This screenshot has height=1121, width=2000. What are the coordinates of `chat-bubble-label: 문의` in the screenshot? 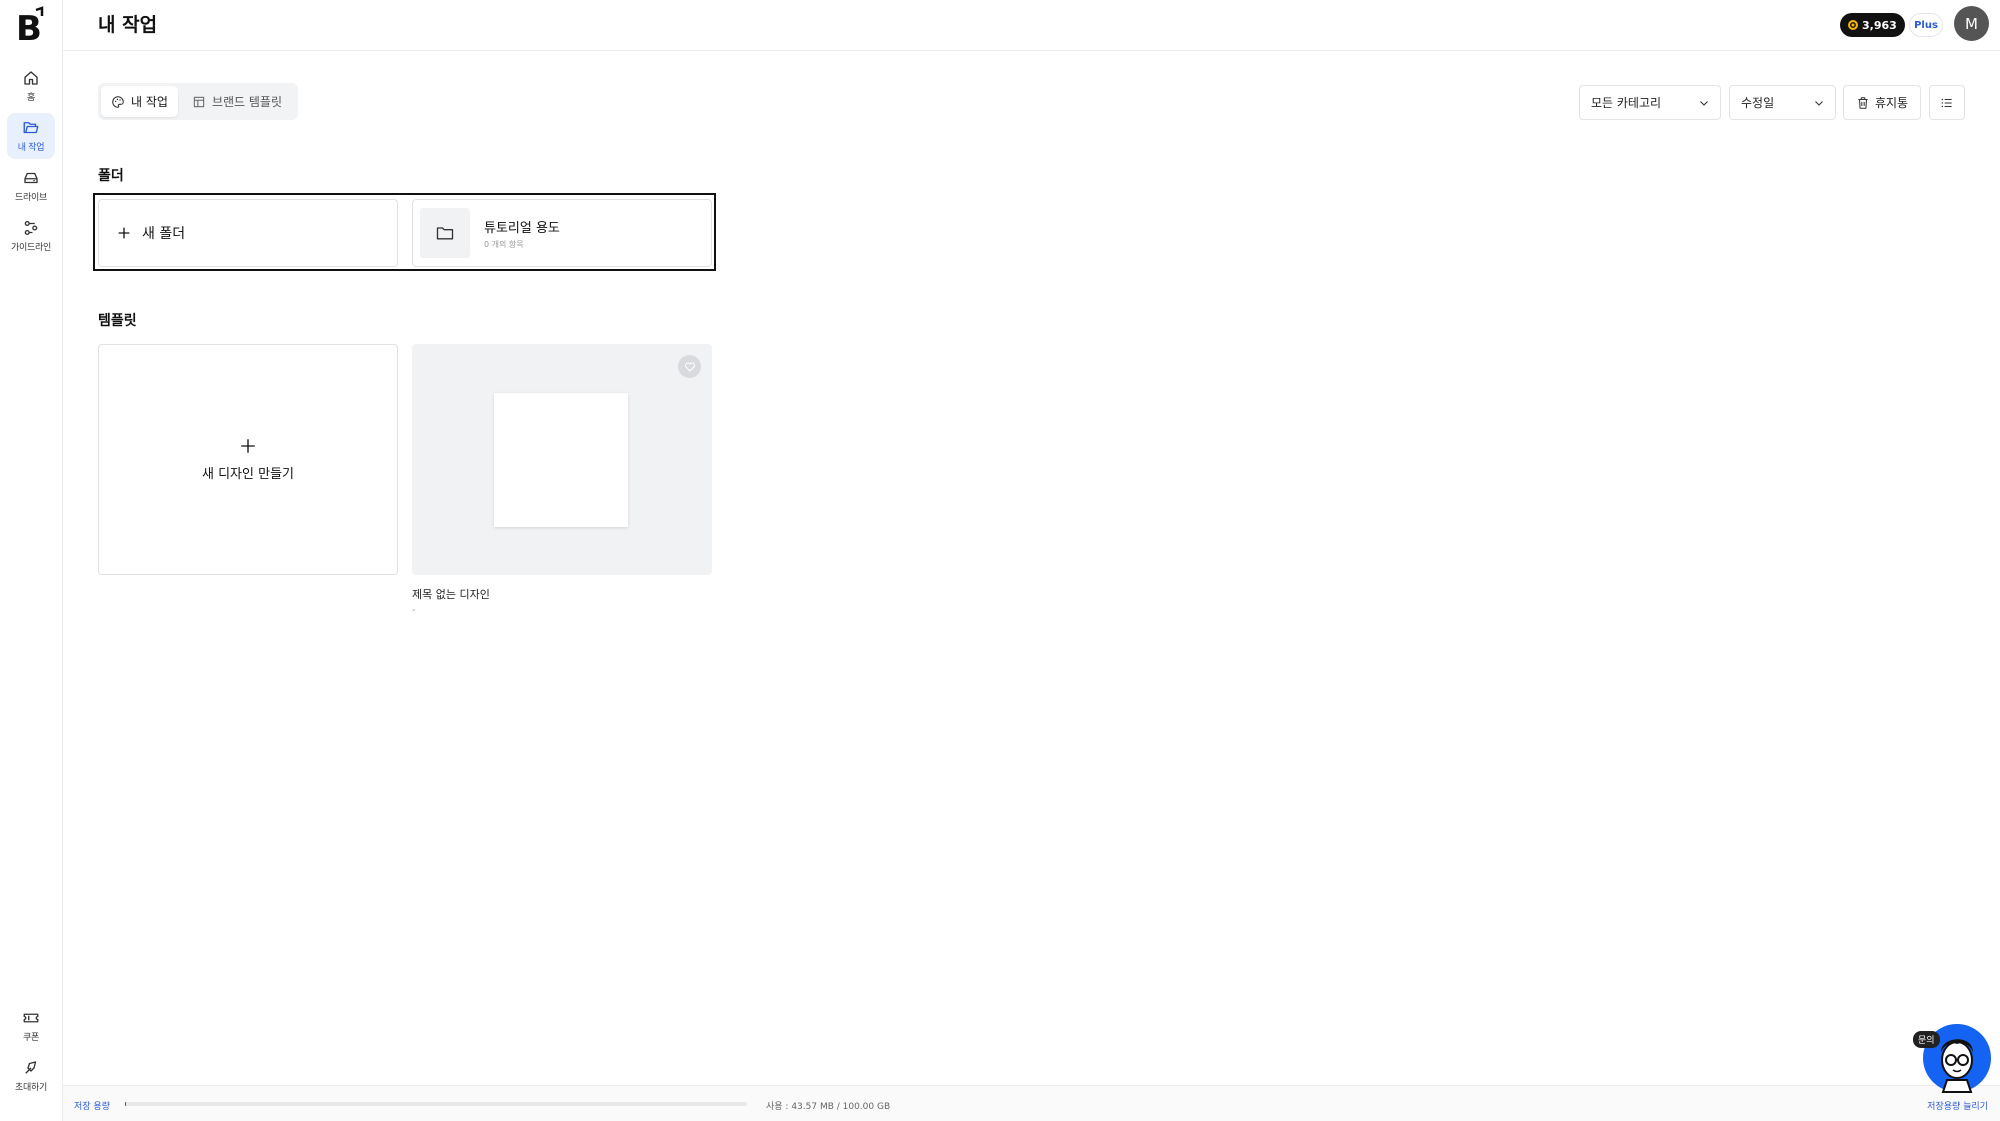 It's located at (1926, 1039).